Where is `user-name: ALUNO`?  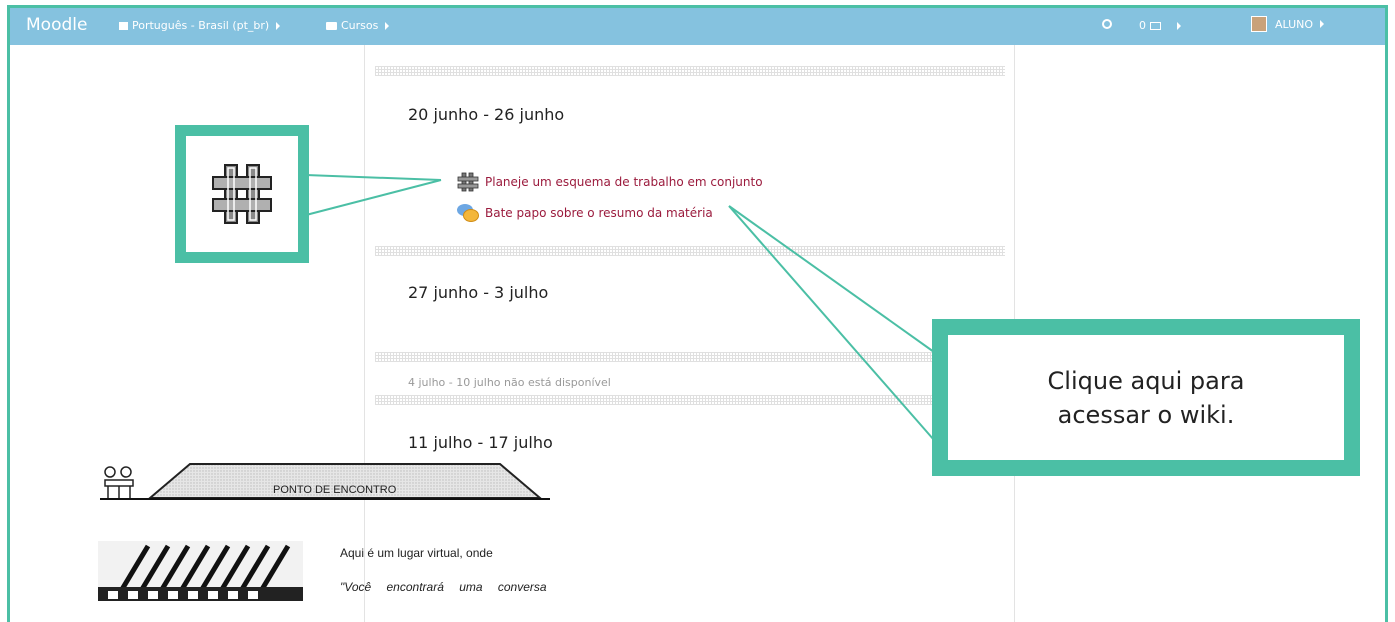 user-name: ALUNO is located at coordinates (1294, 24).